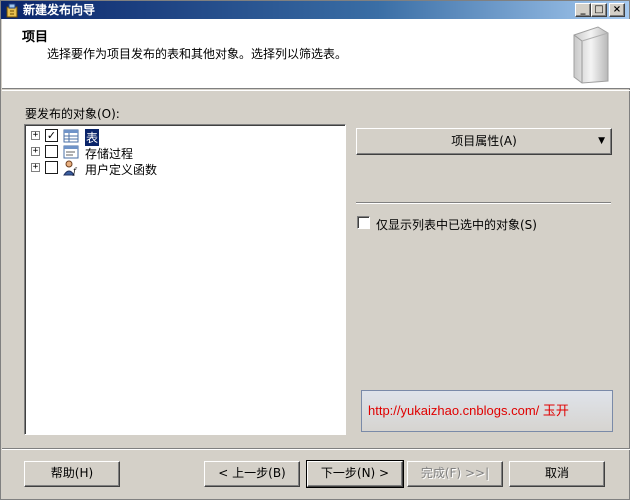  I want to click on title-bar: 新建发布向导 _ □ ×, so click(315, 10).